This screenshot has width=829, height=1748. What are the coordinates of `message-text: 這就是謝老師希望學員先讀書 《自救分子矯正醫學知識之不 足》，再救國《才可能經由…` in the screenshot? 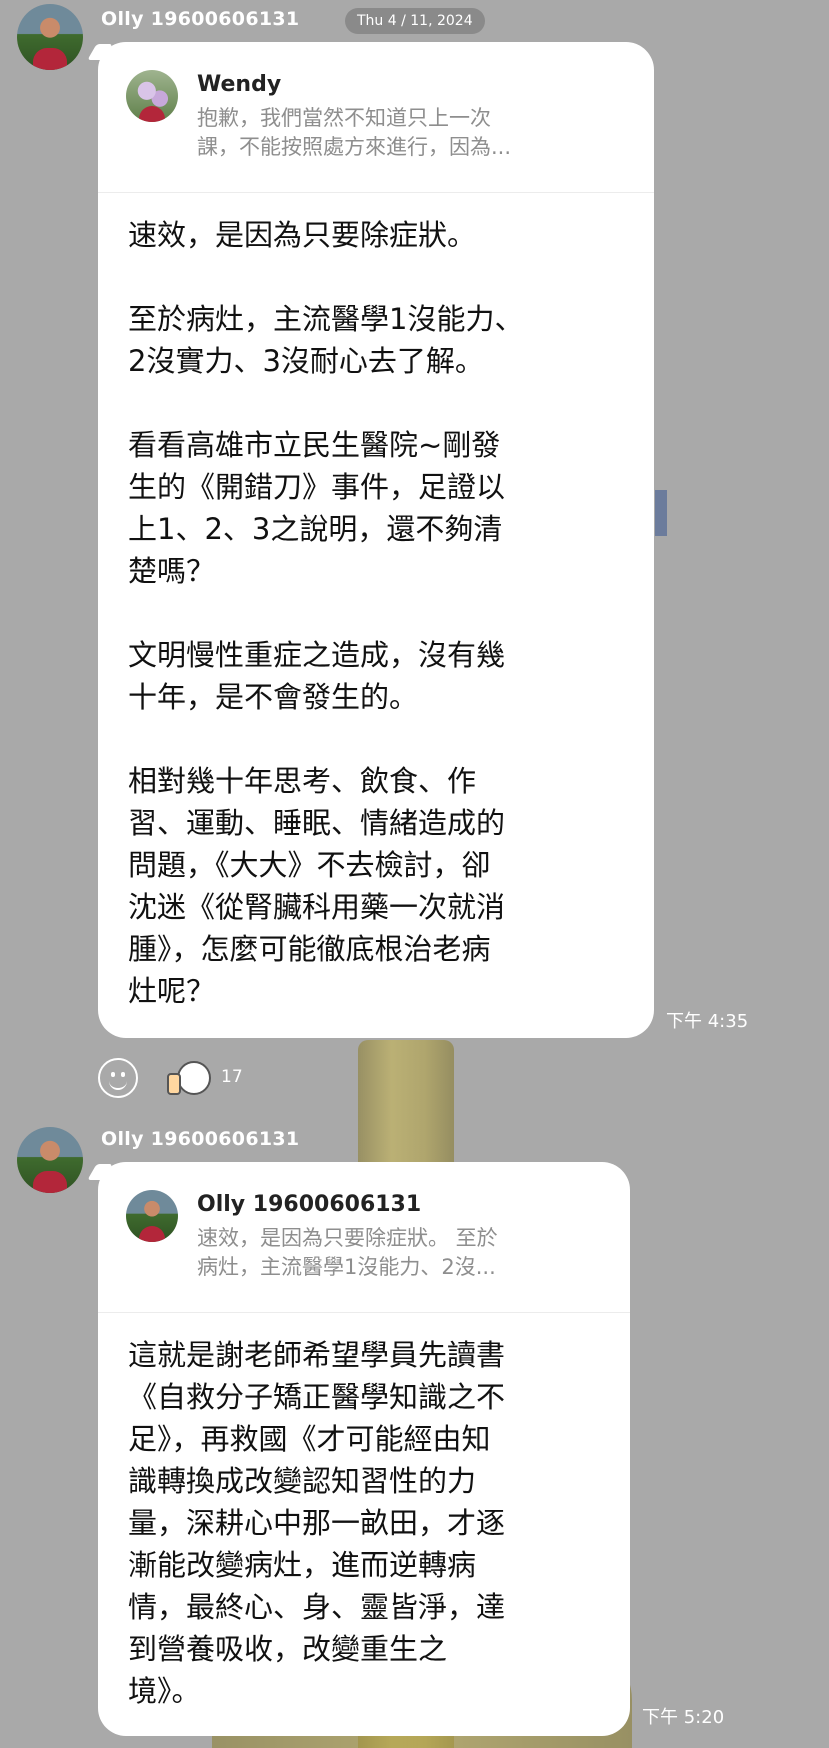 It's located at (316, 1523).